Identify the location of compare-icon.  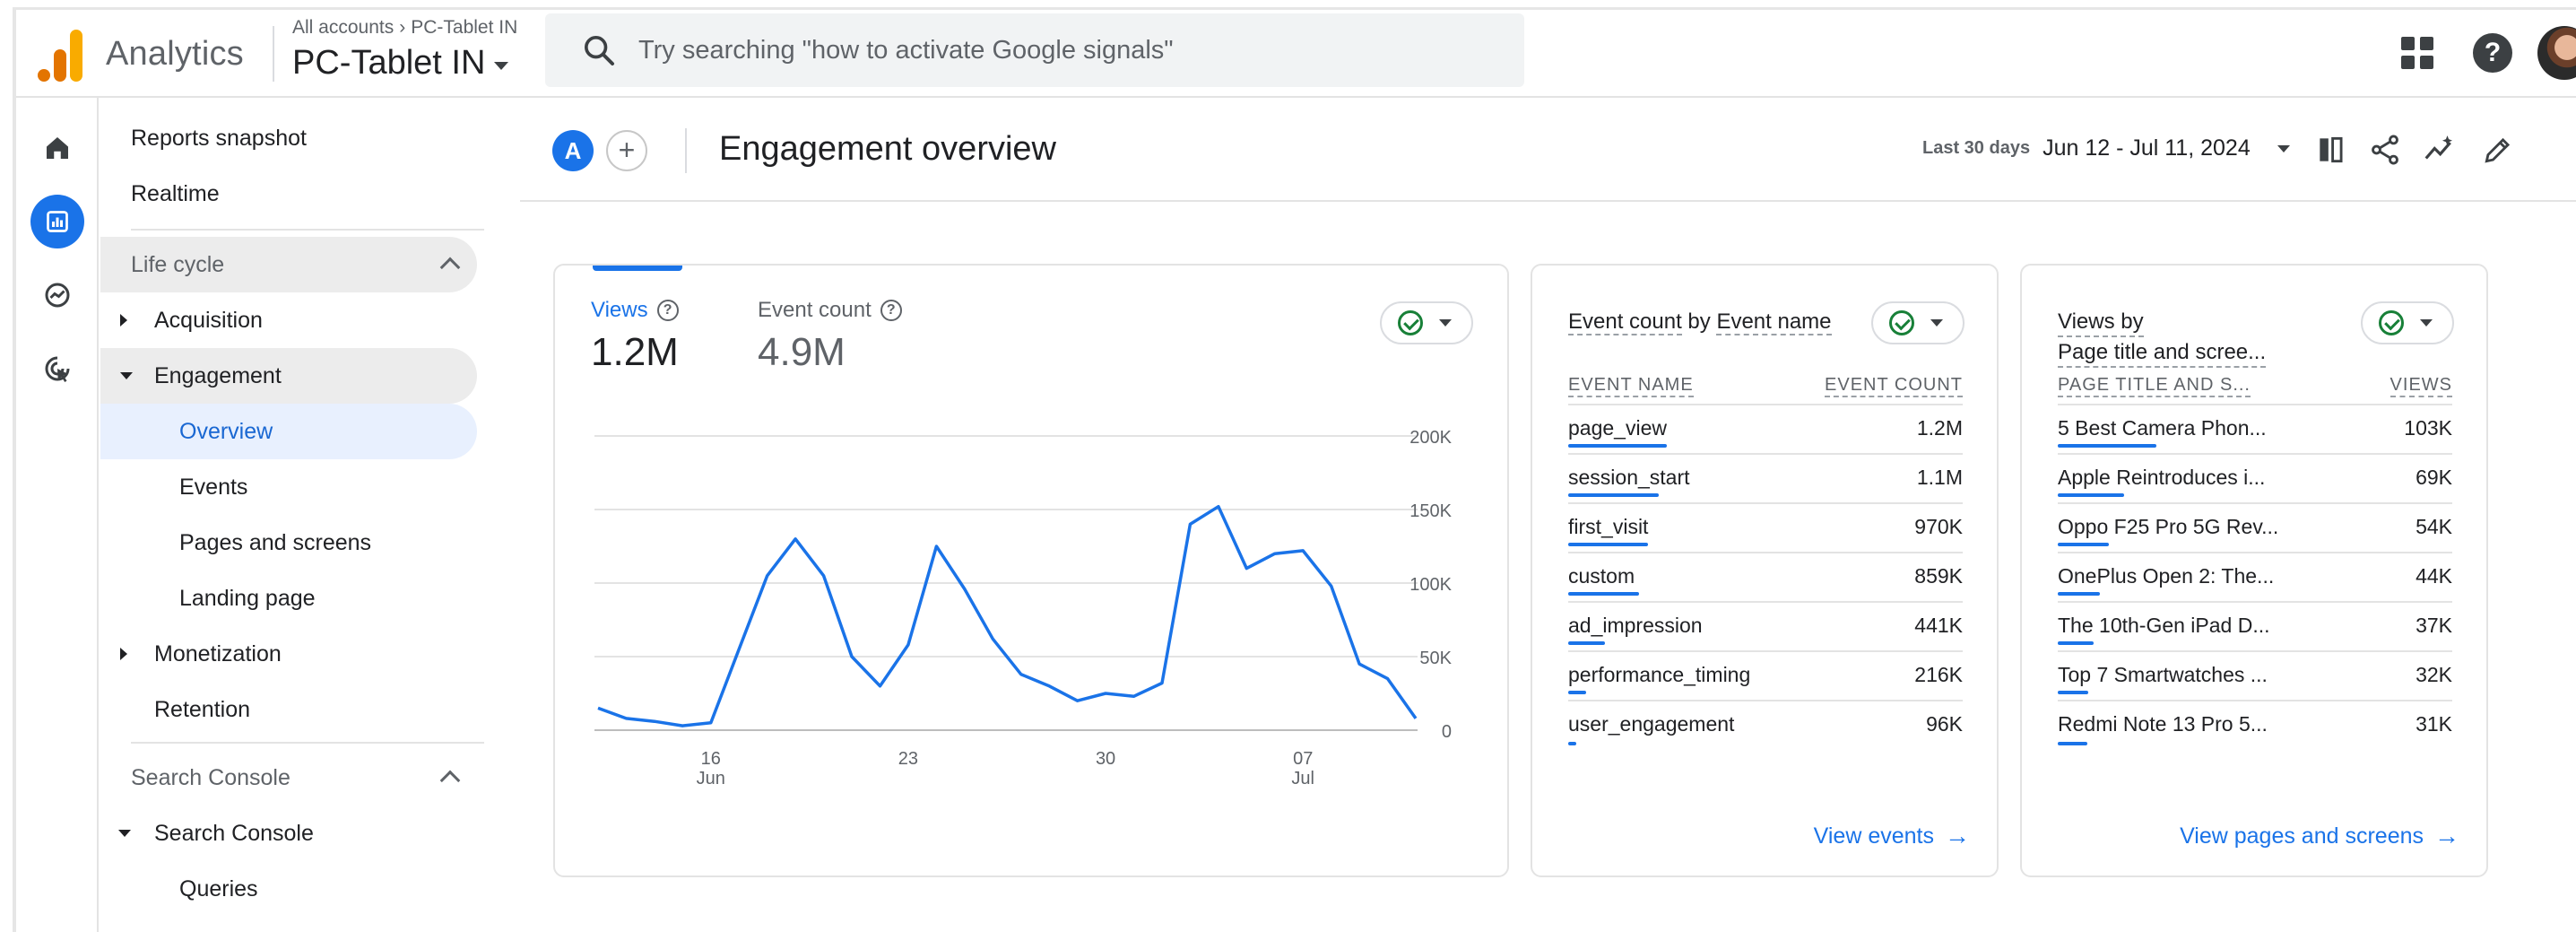
(2331, 150).